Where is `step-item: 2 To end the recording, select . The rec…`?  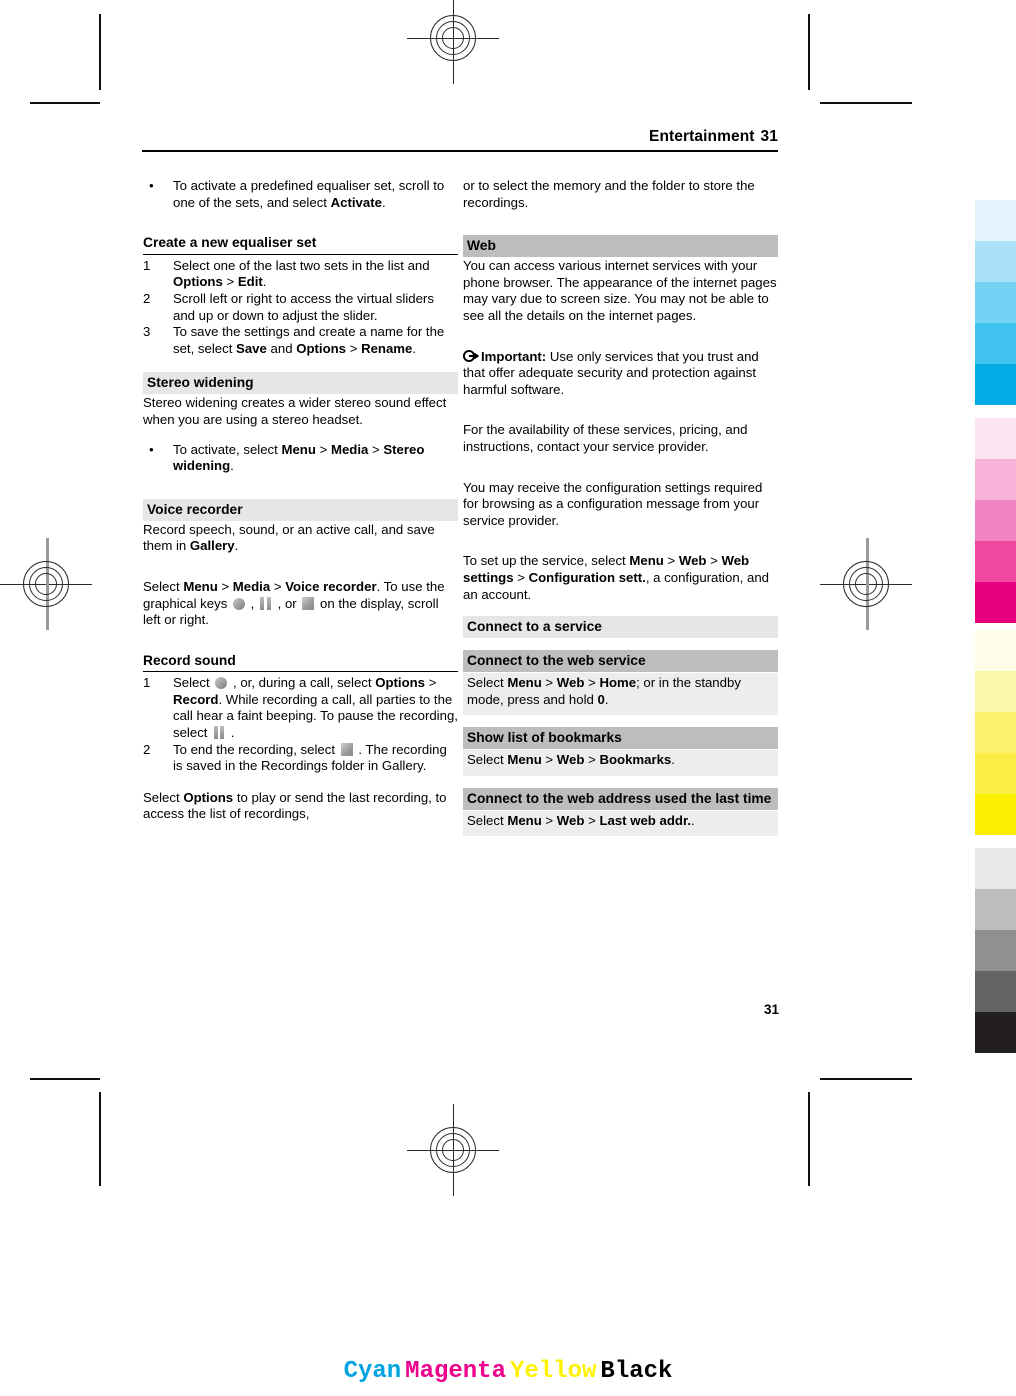 step-item: 2 To end the recording, select . The rec… is located at coordinates (300, 758).